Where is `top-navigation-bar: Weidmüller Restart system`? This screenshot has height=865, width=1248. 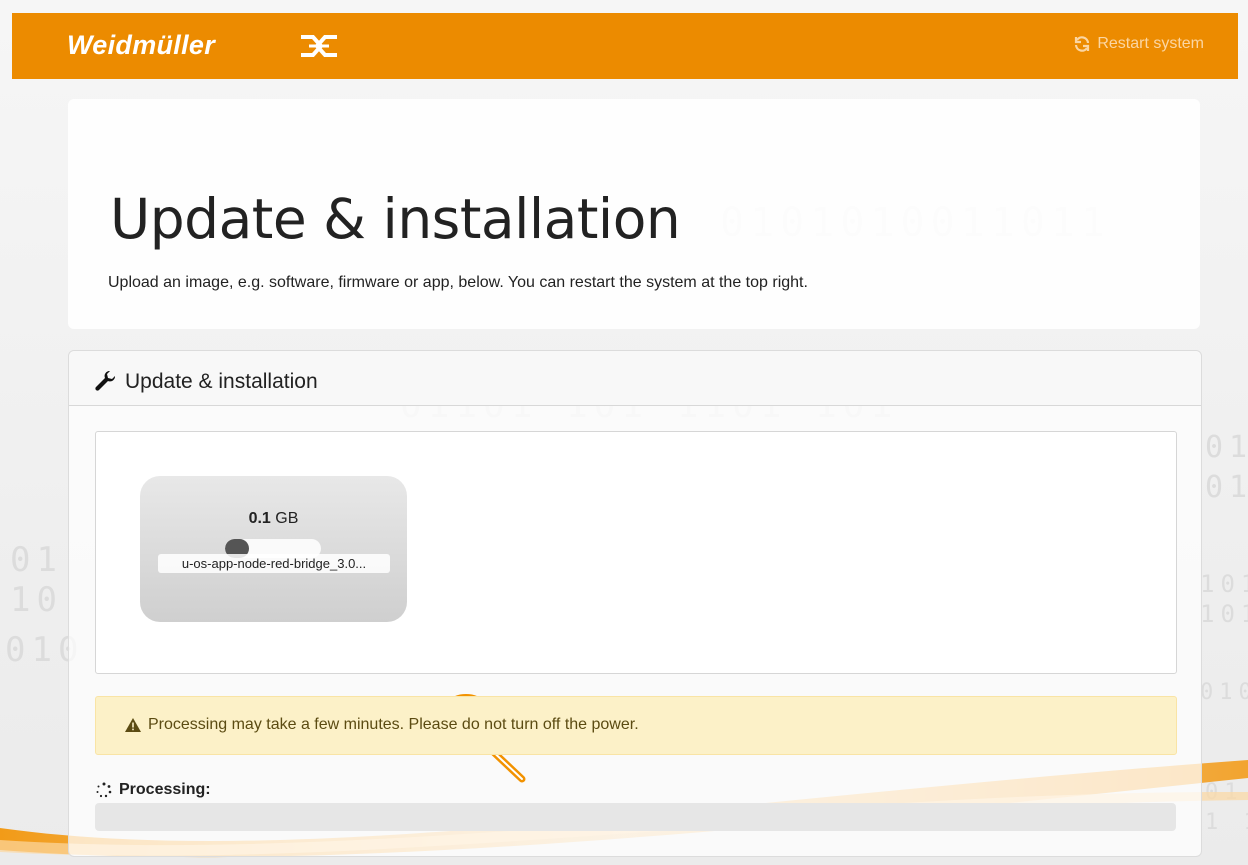
top-navigation-bar: Weidmüller Restart system is located at coordinates (625, 46).